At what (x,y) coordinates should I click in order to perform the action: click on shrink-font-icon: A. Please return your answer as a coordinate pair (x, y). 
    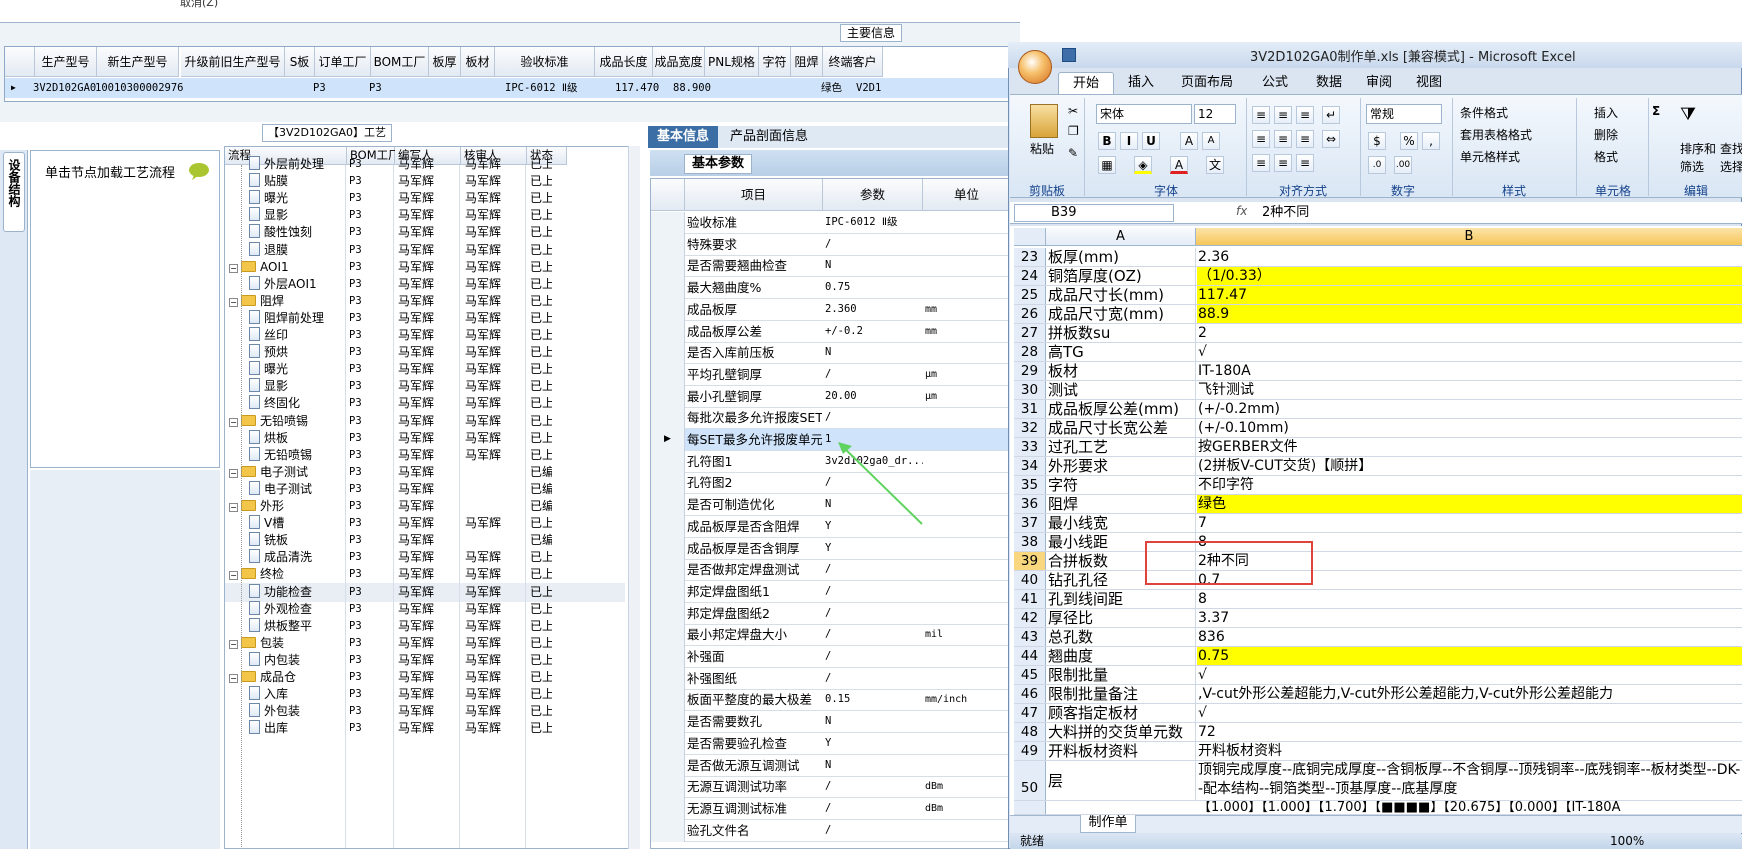
    Looking at the image, I should click on (1211, 141).